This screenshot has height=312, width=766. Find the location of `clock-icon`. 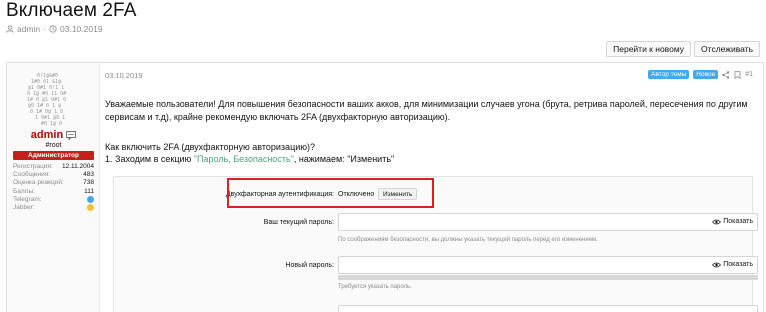

clock-icon is located at coordinates (53, 29).